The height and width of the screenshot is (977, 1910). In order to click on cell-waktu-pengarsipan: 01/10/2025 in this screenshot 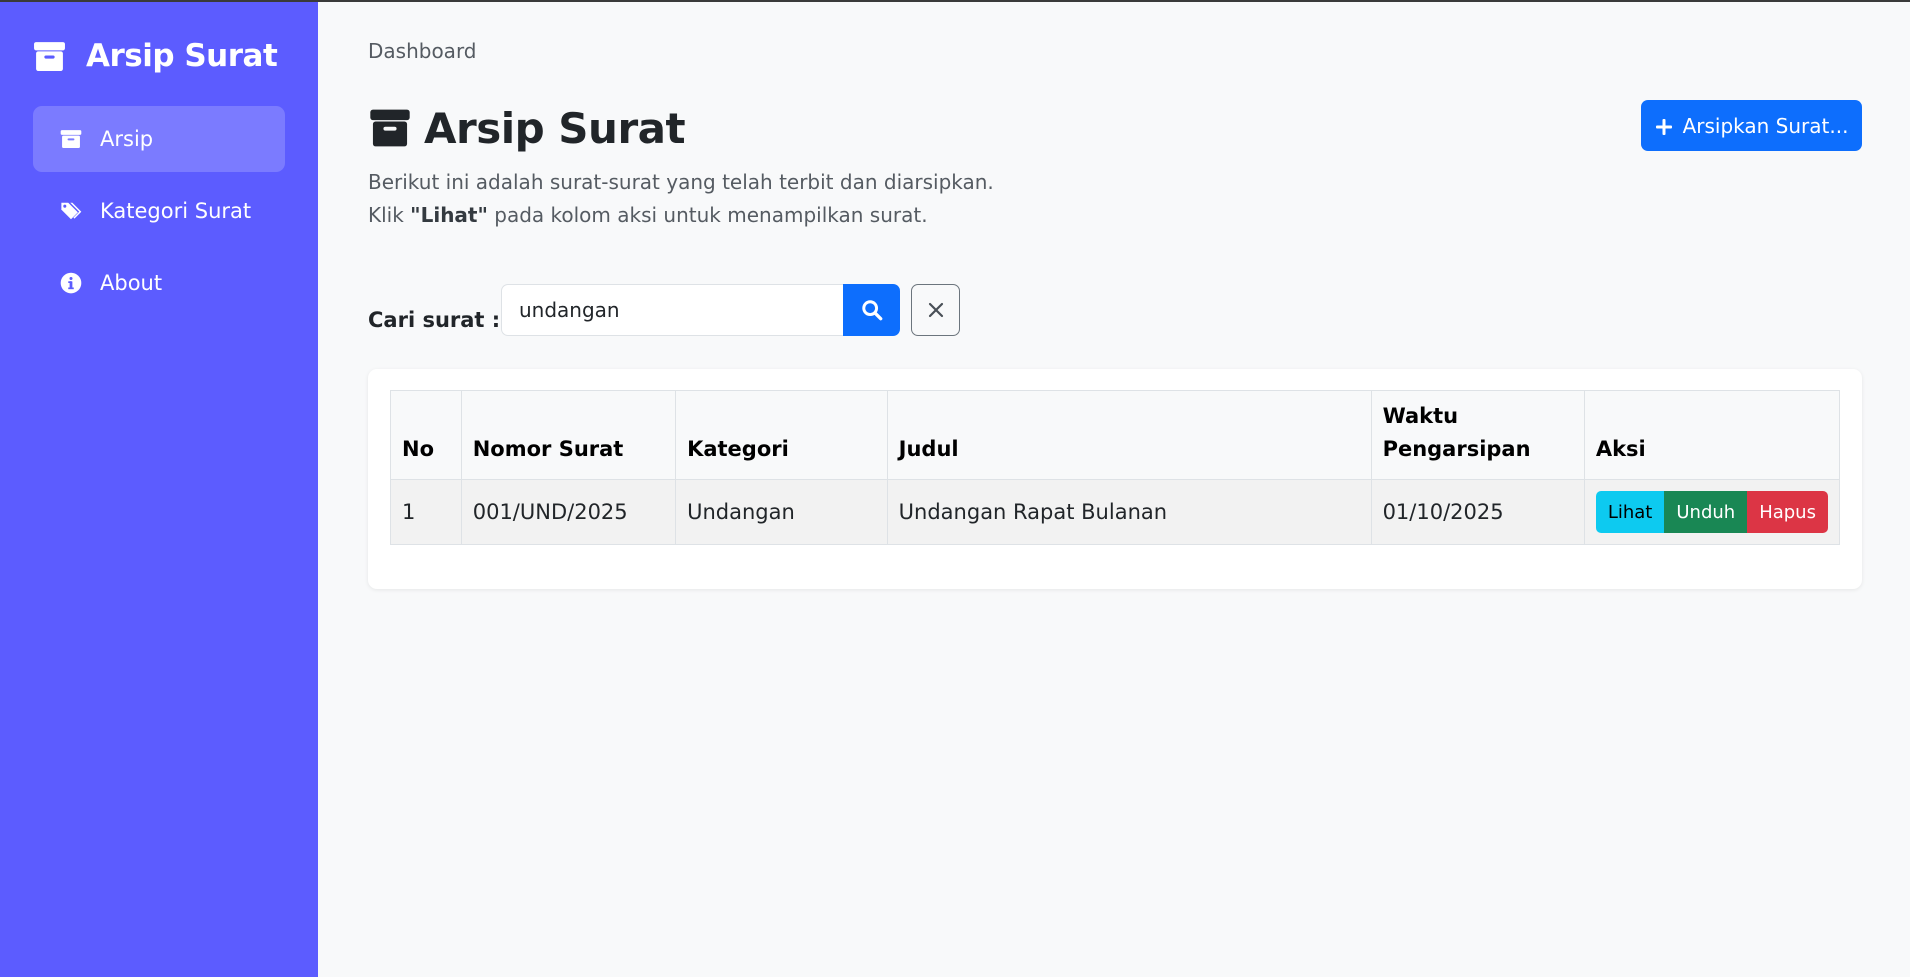, I will do `click(1477, 512)`.